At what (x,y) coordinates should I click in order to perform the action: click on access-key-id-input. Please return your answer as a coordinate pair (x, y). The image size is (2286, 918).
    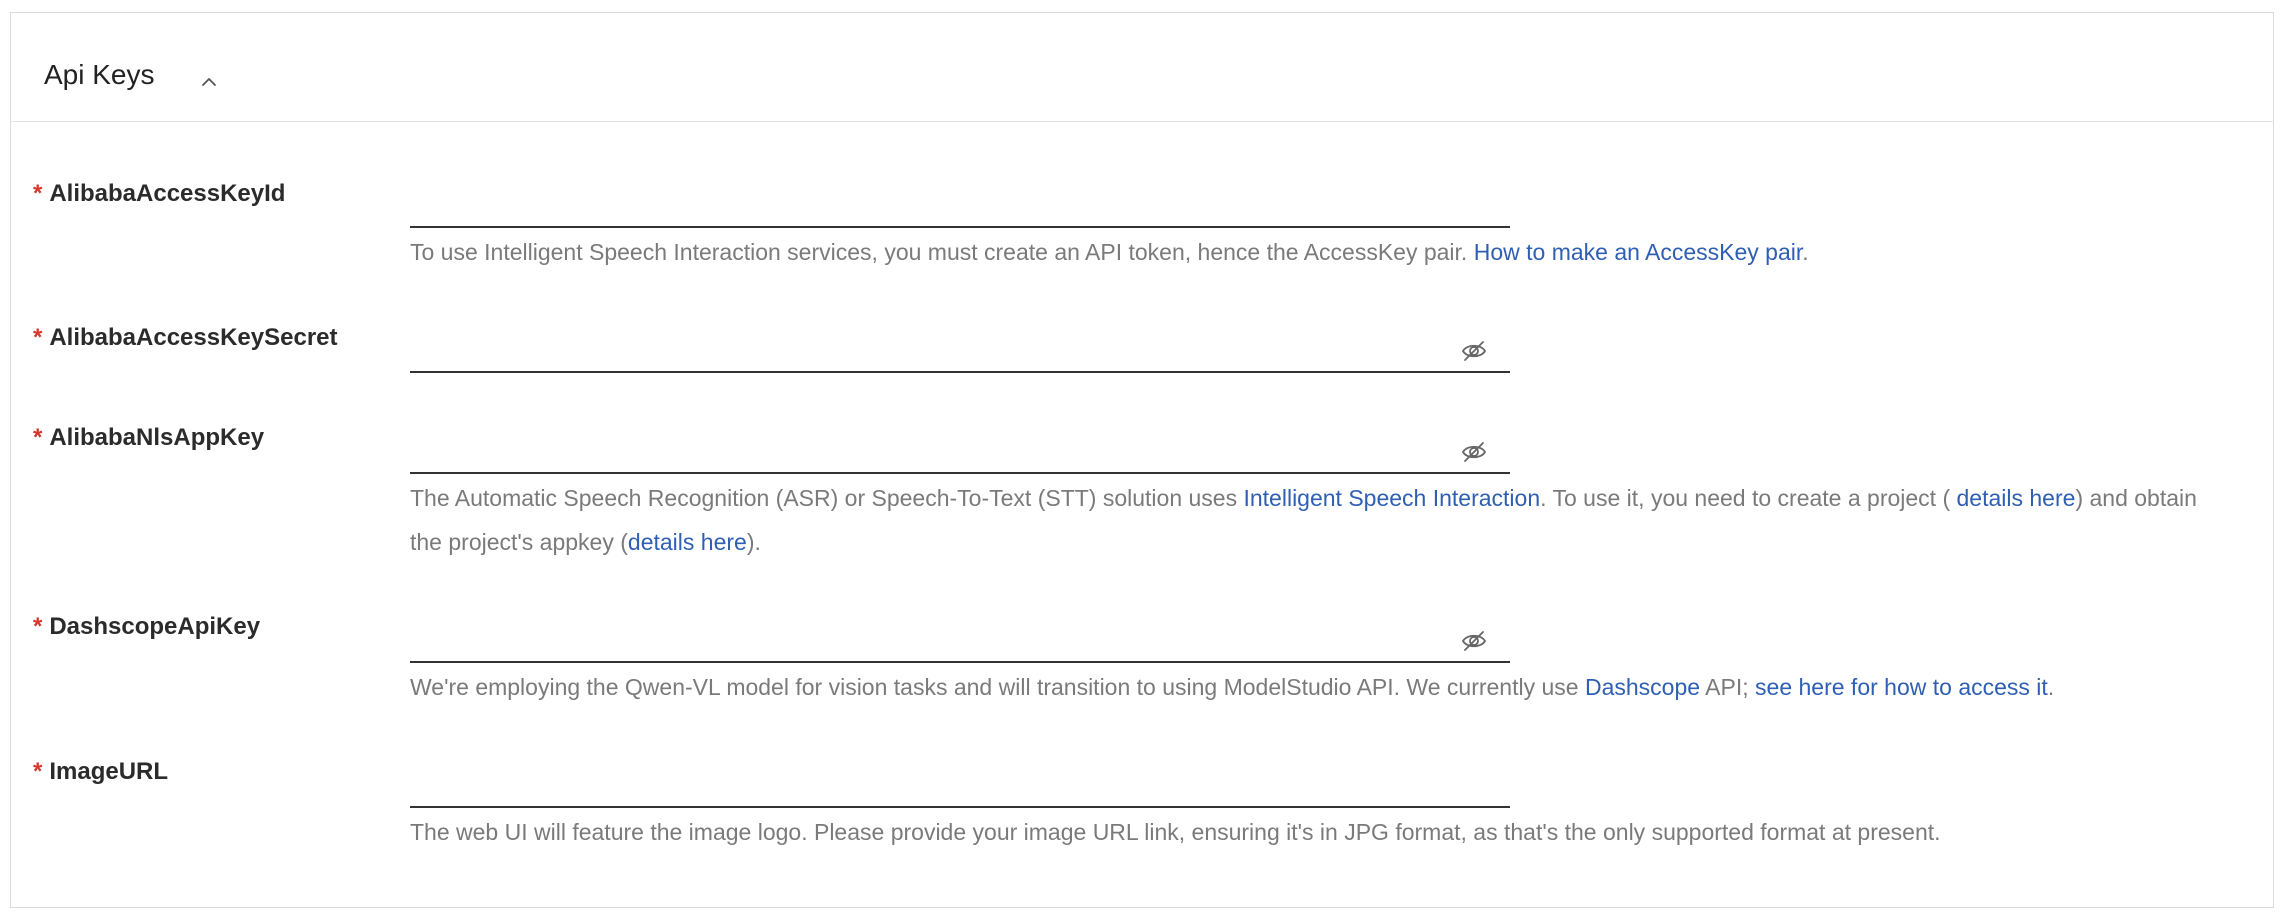
    Looking at the image, I should click on (960, 205).